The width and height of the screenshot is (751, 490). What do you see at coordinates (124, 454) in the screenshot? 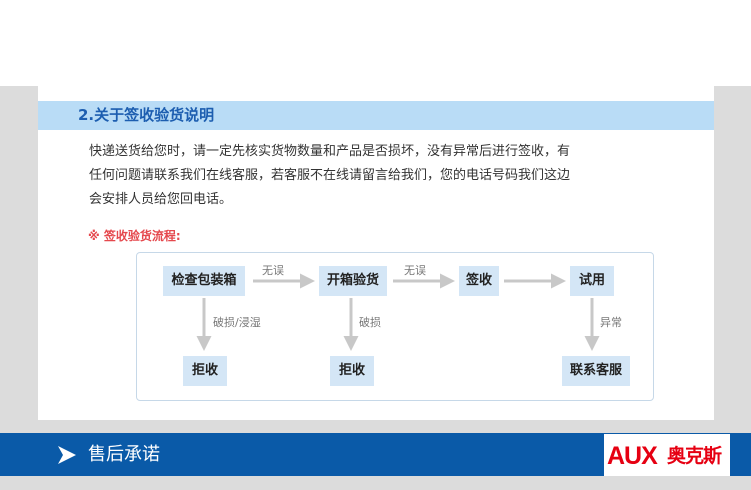
I see `footer-title: 售后承诺` at bounding box center [124, 454].